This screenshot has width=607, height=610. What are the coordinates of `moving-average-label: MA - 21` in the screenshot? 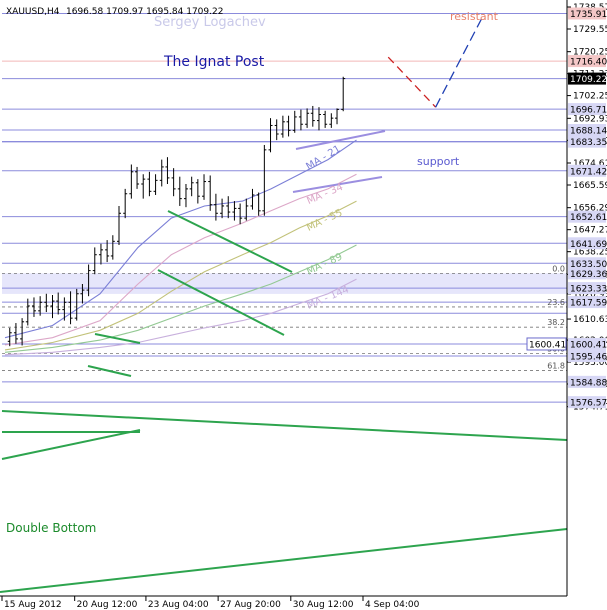 It's located at (323, 158).